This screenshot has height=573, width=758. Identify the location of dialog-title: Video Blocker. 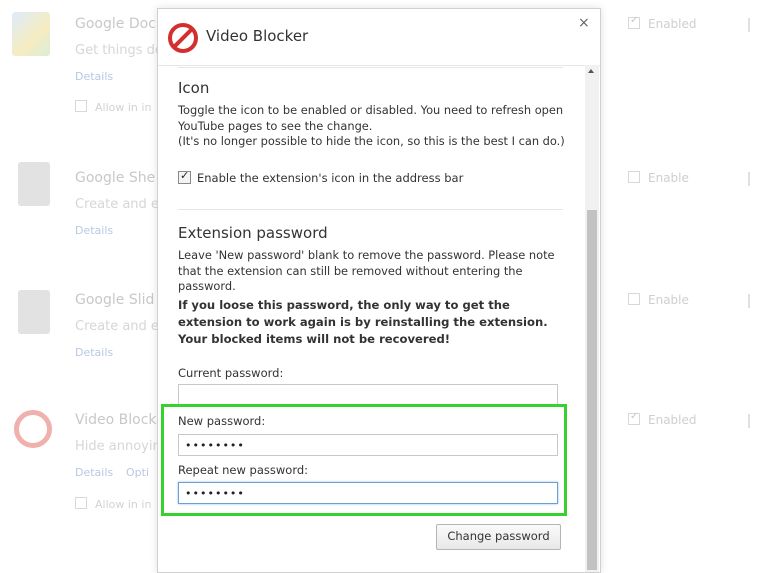
(257, 36).